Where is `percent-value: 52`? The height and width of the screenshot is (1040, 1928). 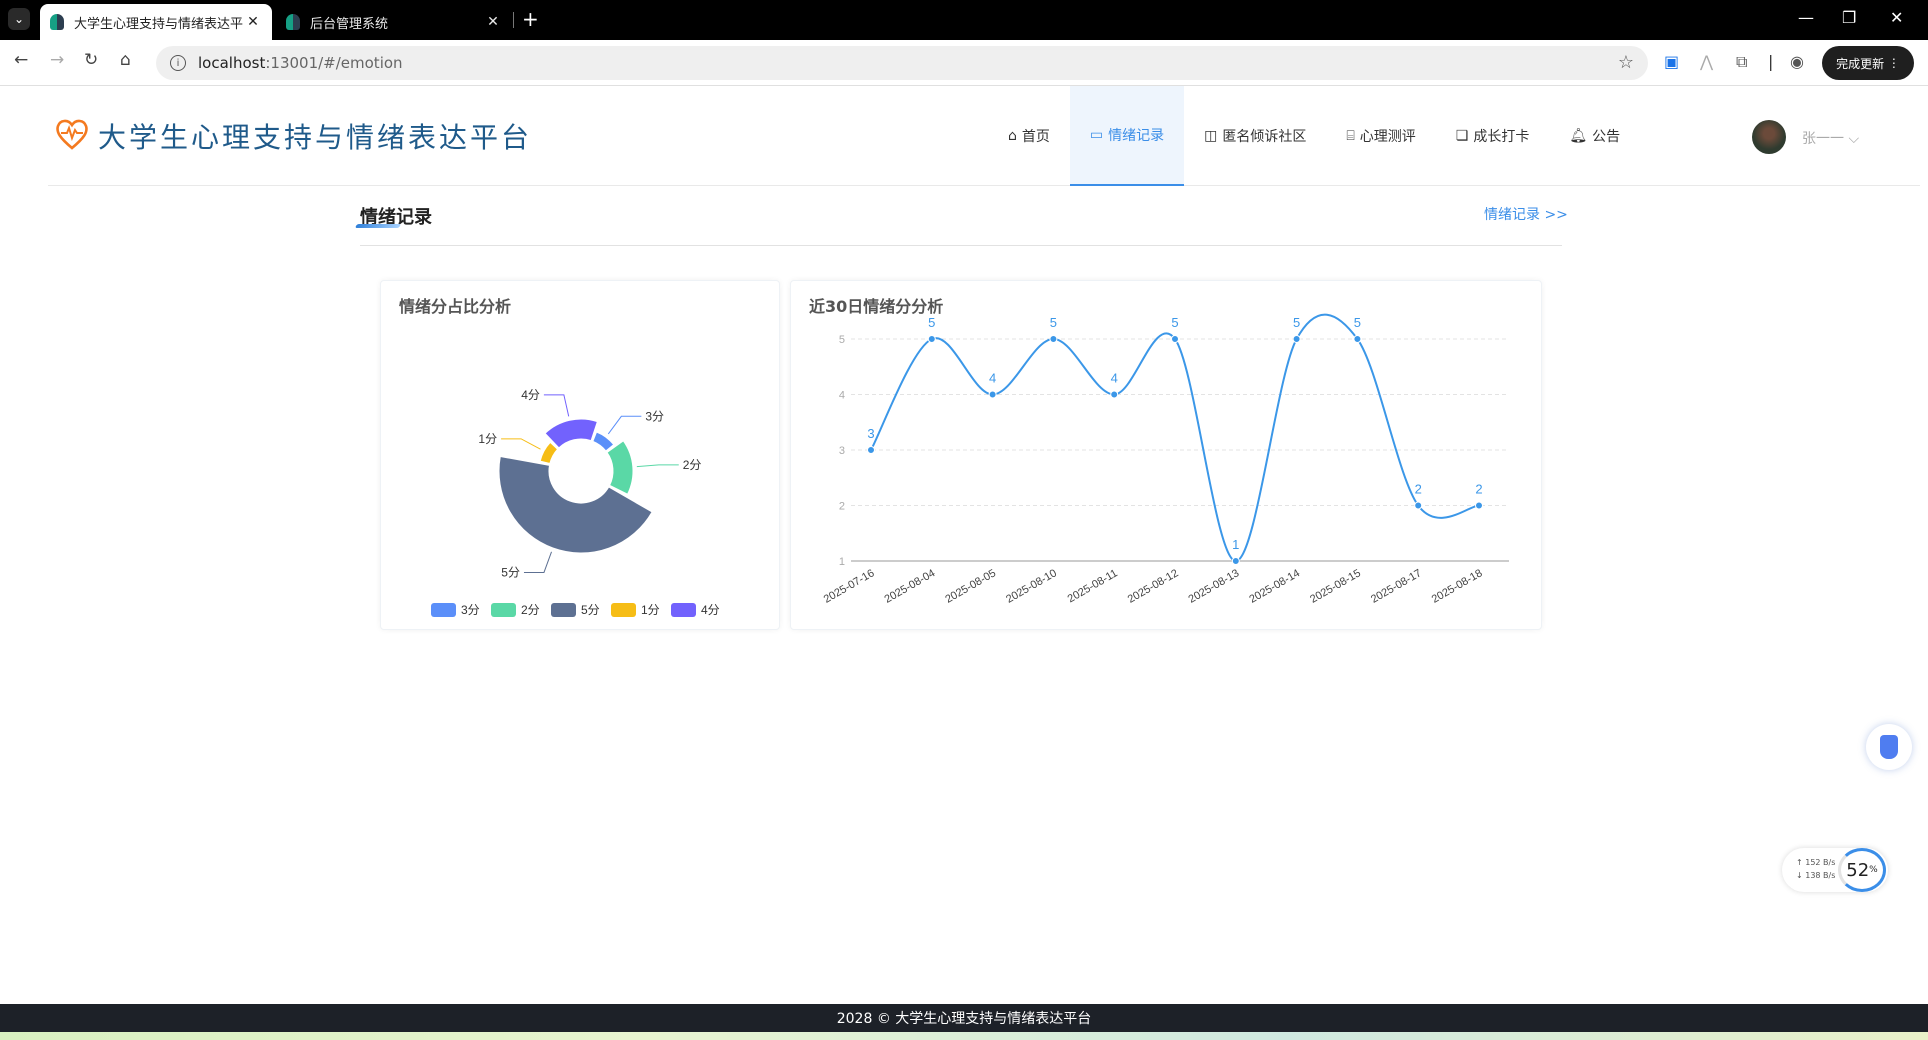
percent-value: 52 is located at coordinates (1858, 870).